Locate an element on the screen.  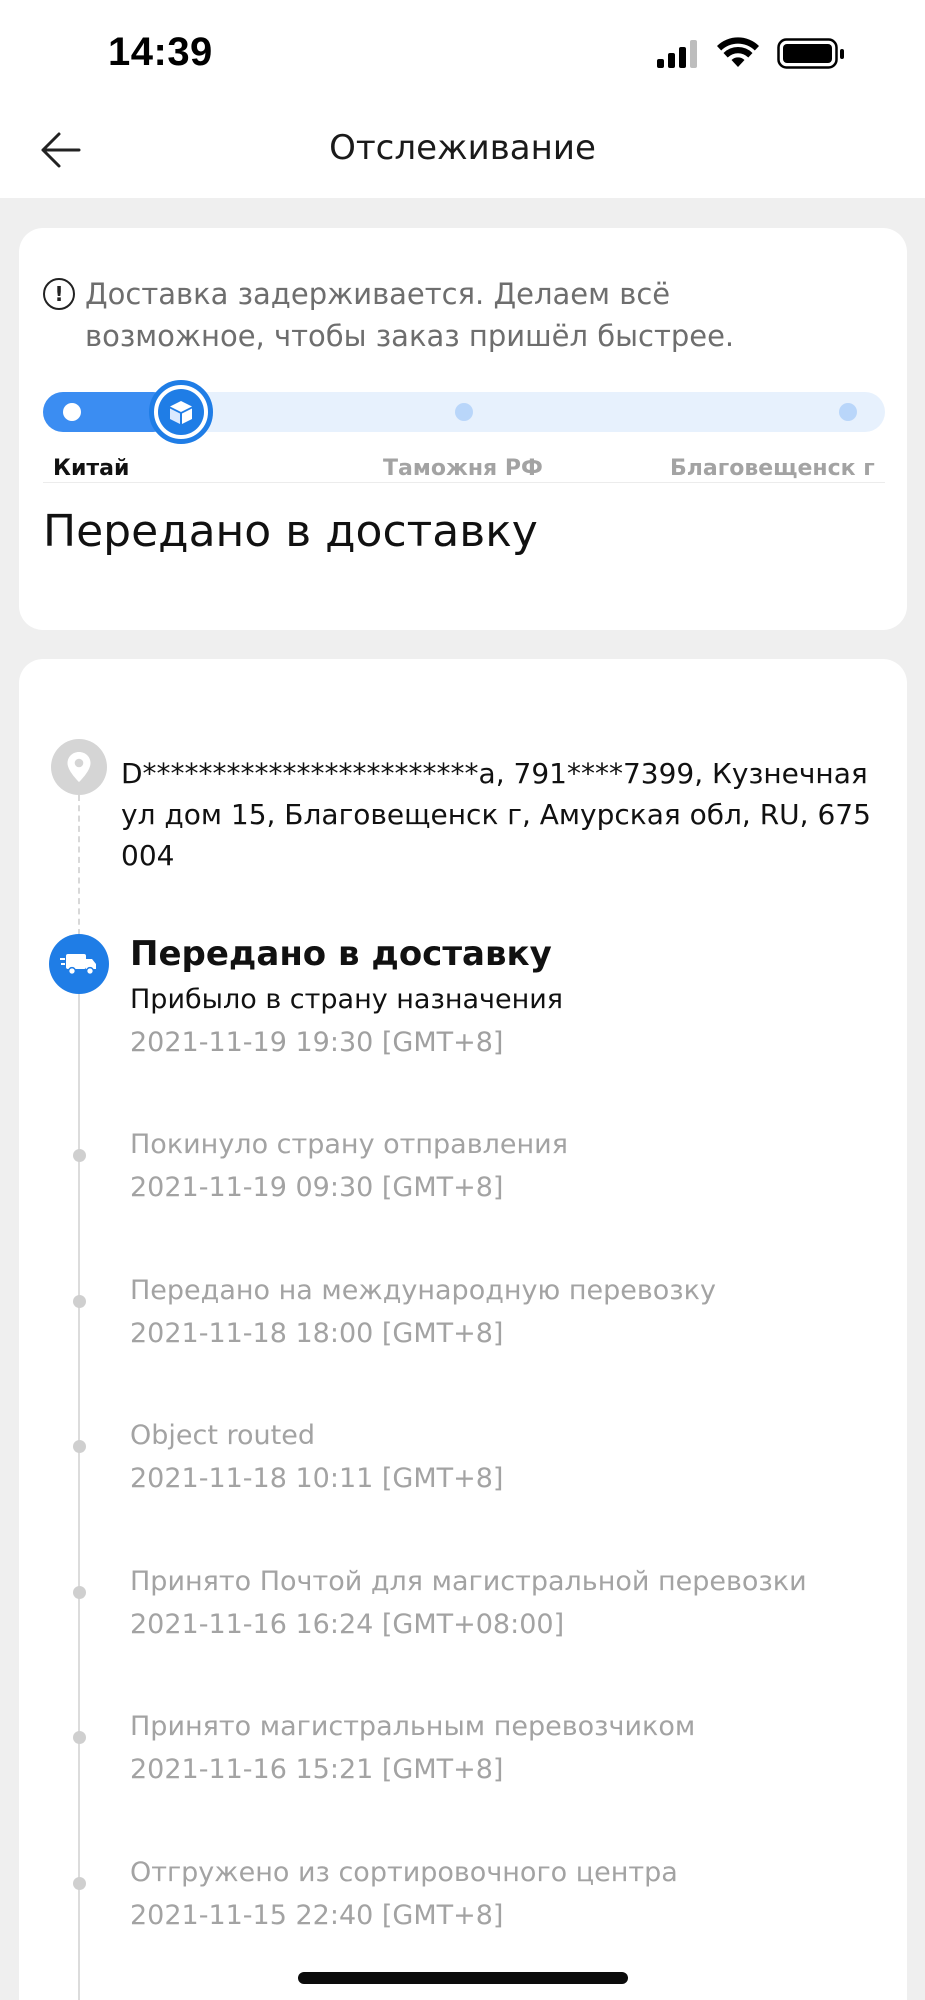
stage-label-china: Китай is located at coordinates (91, 468).